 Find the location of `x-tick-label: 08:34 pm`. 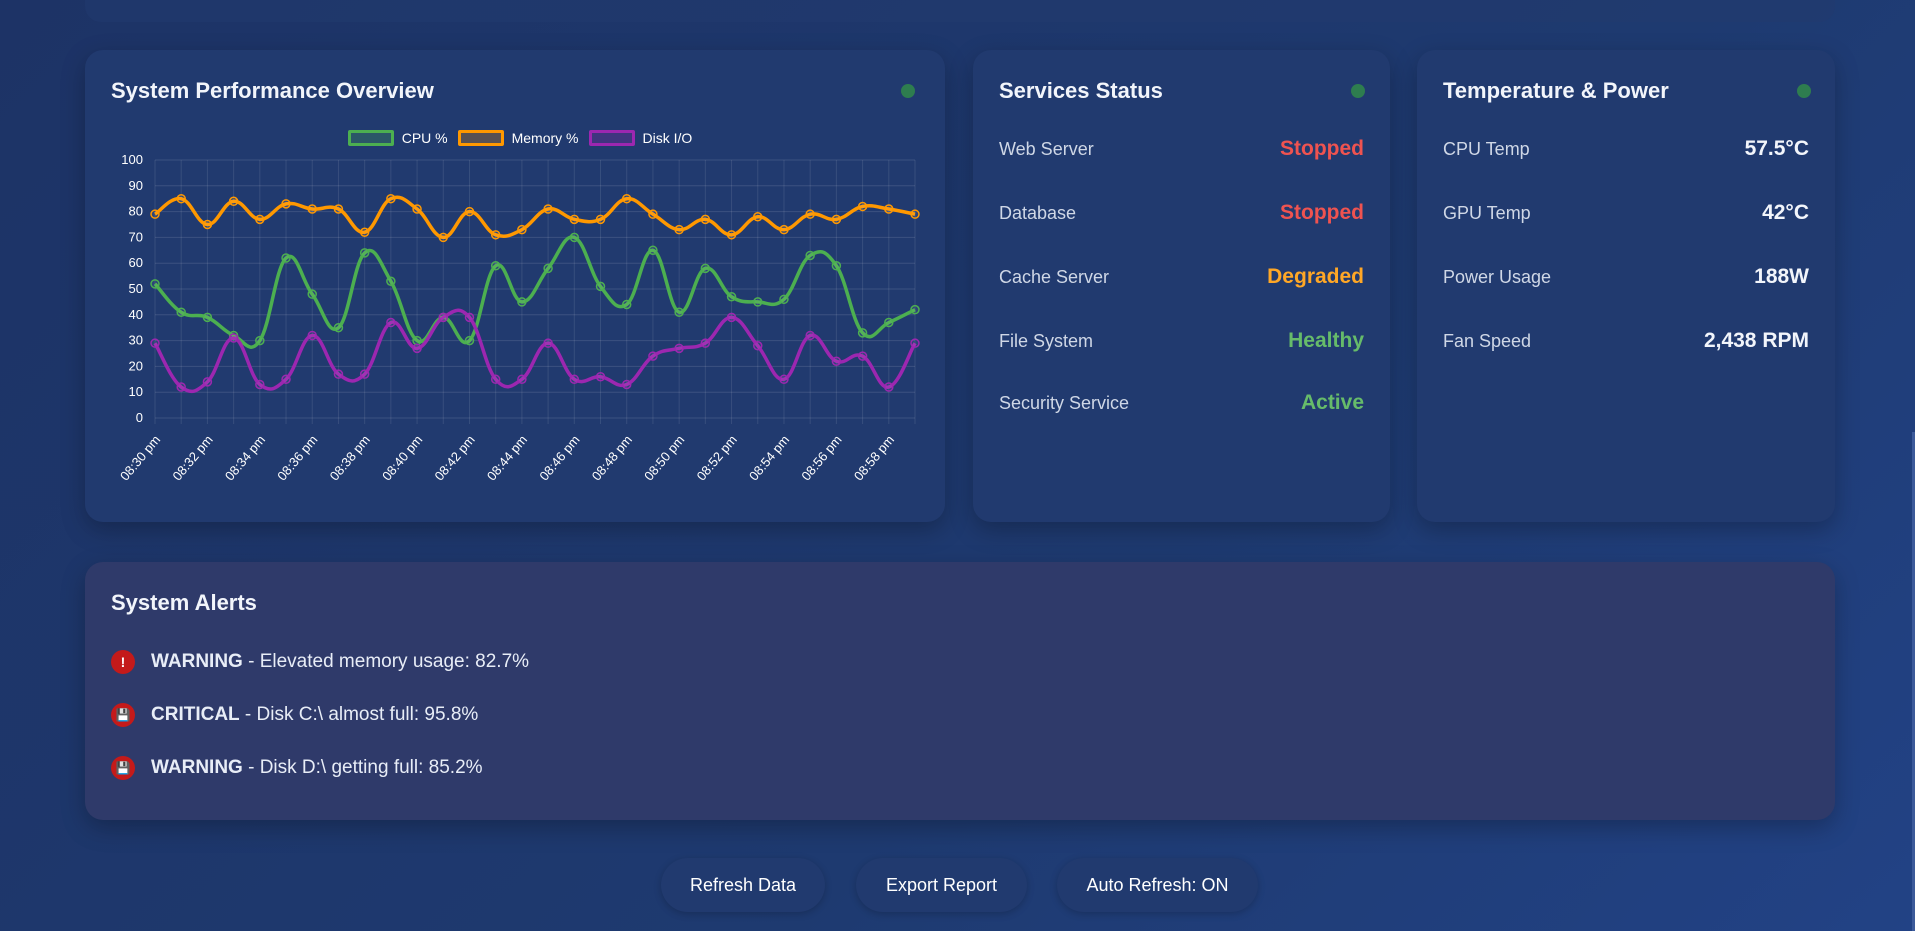

x-tick-label: 08:34 pm is located at coordinates (245, 457).